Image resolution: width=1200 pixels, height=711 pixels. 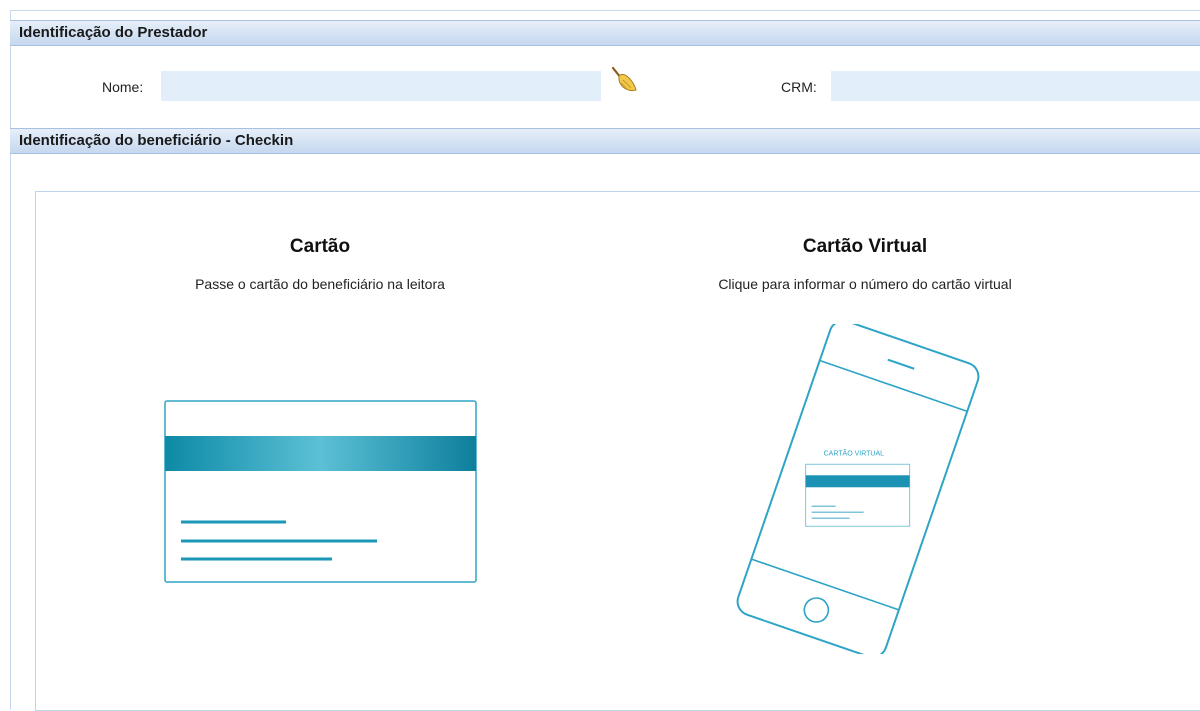 I want to click on crm-input, so click(x=1015, y=86).